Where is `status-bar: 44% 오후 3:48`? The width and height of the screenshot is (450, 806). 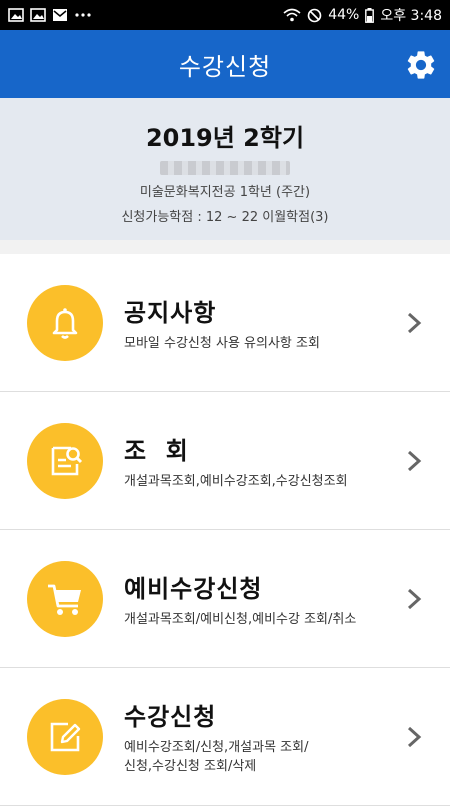
status-bar: 44% 오후 3:48 is located at coordinates (225, 15).